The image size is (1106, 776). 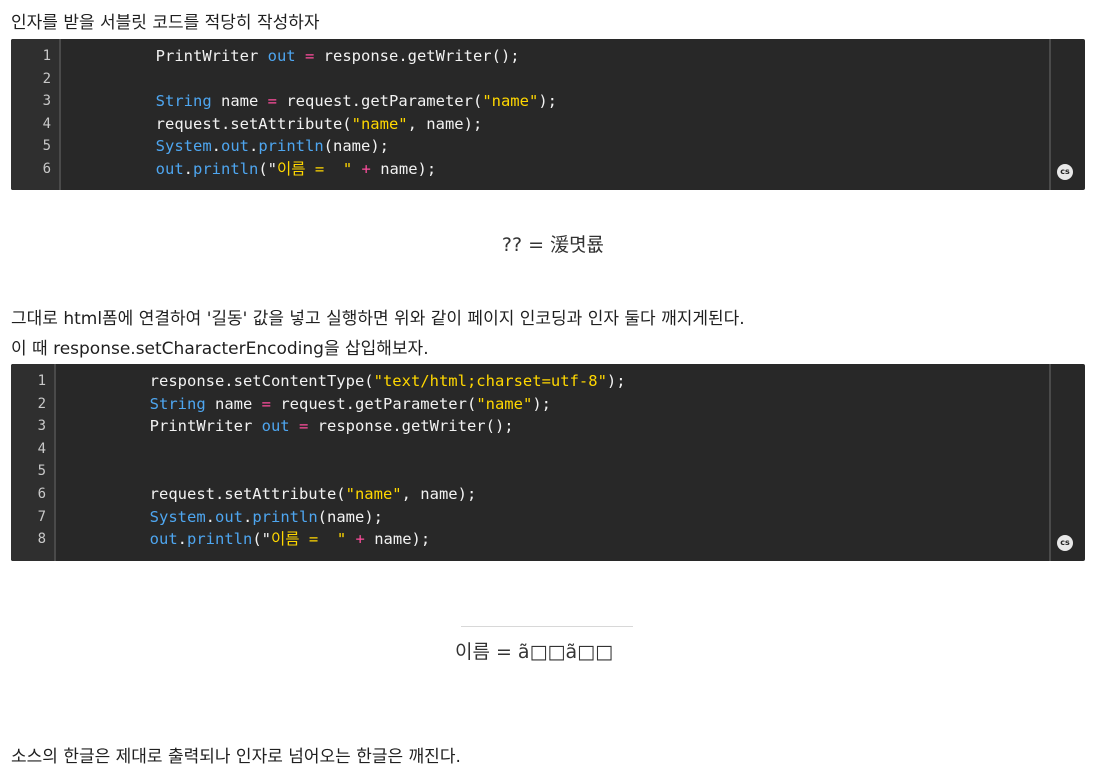 I want to click on conclusion-text: 소스의 한글은 제대로 출력되나 인자로 넘어오는 한글은 깨진다., so click(x=236, y=757).